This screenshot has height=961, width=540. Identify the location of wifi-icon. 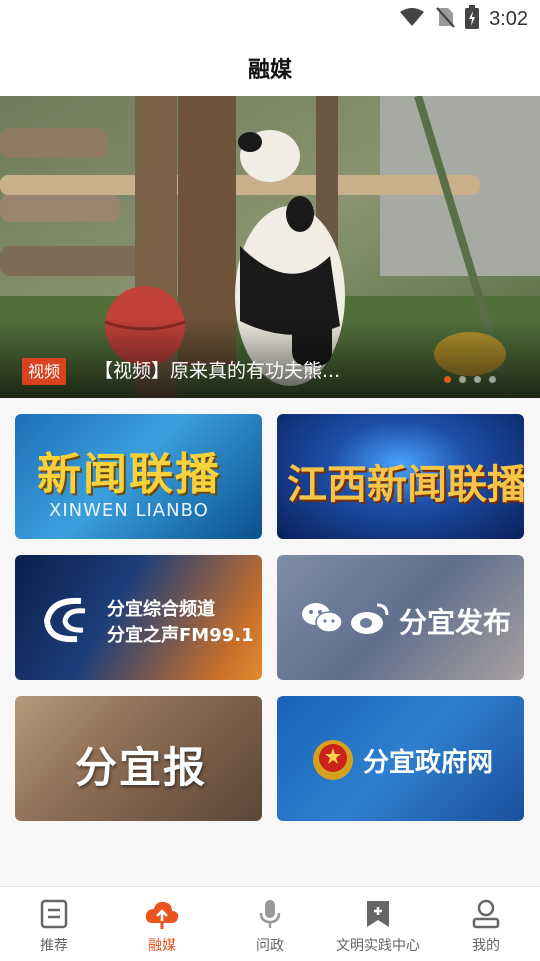
(412, 19).